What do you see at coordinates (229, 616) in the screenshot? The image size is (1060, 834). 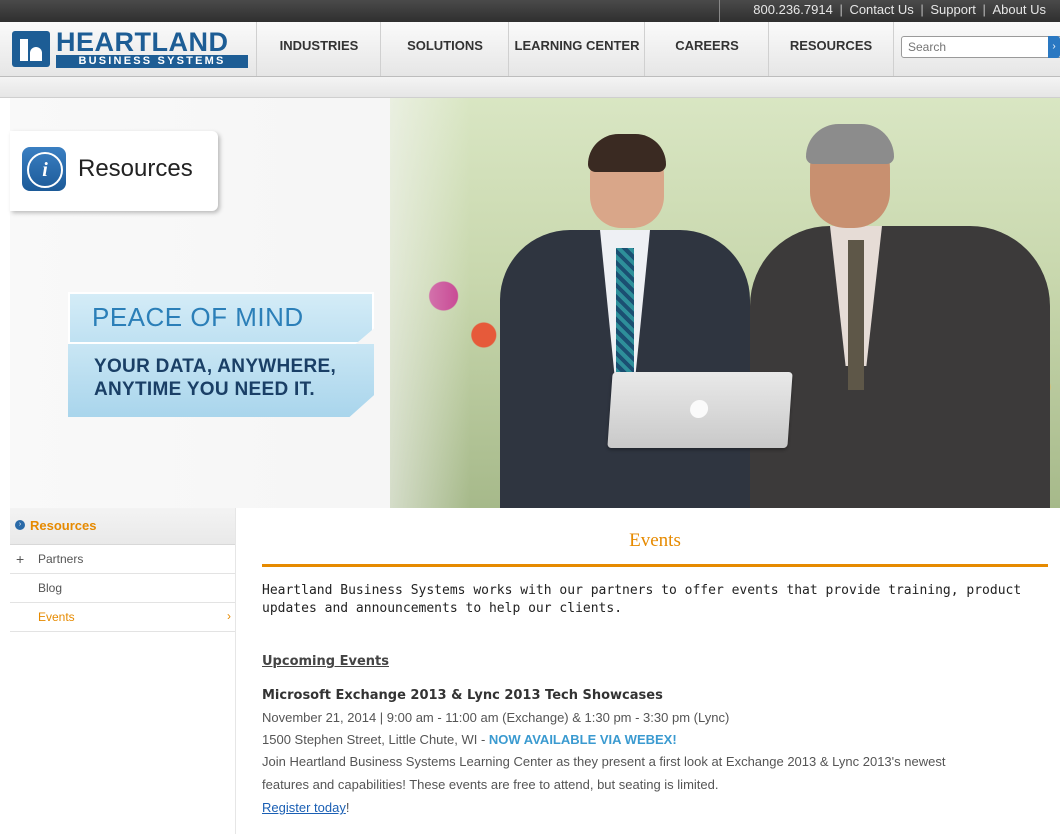 I see `chevron-right-icon: ›` at bounding box center [229, 616].